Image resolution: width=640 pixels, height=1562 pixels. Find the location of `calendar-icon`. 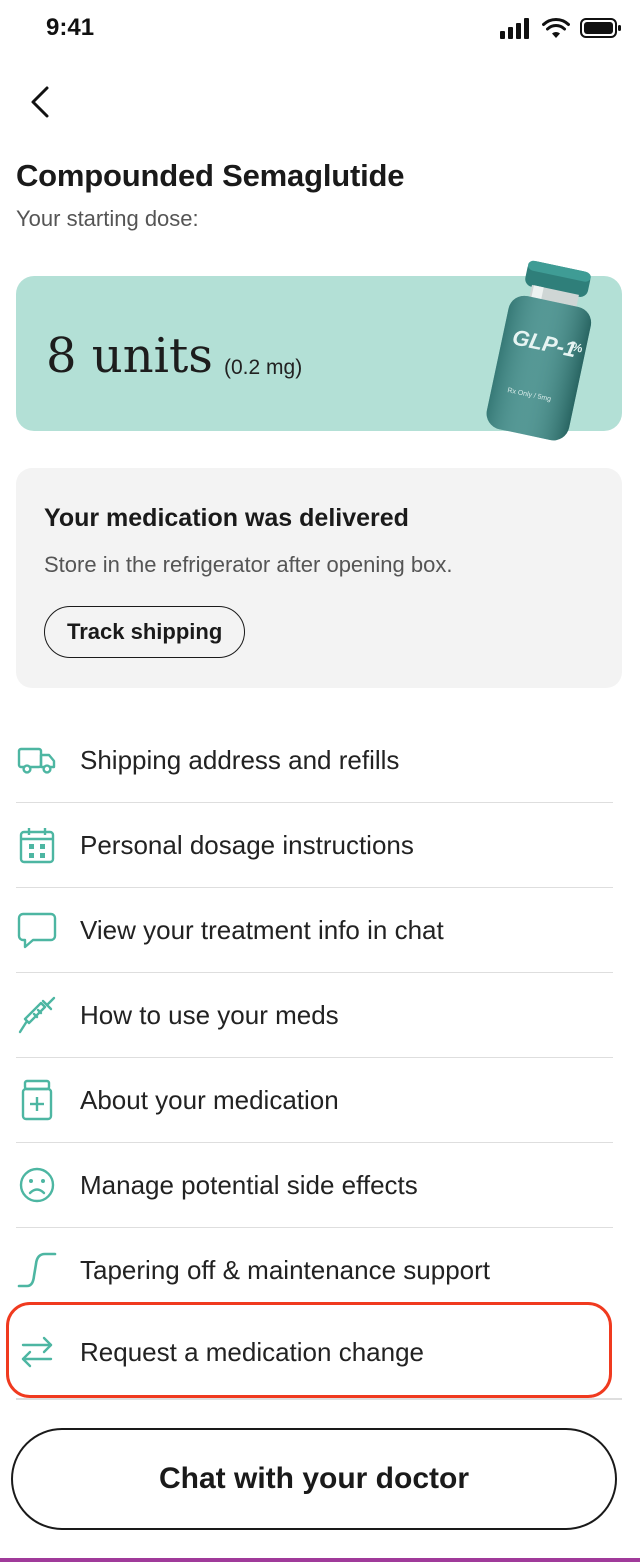

calendar-icon is located at coordinates (37, 845).